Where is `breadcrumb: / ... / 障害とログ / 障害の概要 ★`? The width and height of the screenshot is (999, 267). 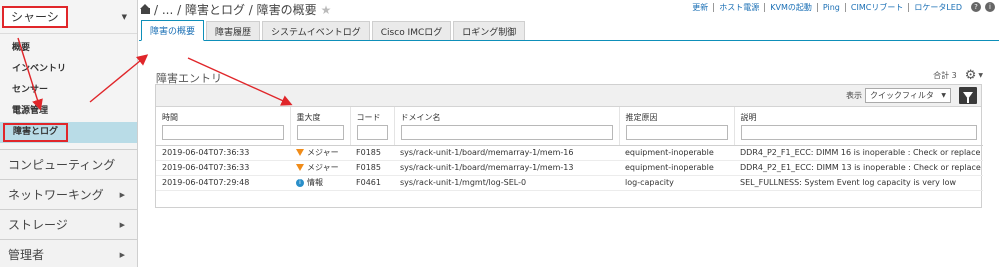 breadcrumb: / ... / 障害とログ / 障害の概要 ★ is located at coordinates (236, 9).